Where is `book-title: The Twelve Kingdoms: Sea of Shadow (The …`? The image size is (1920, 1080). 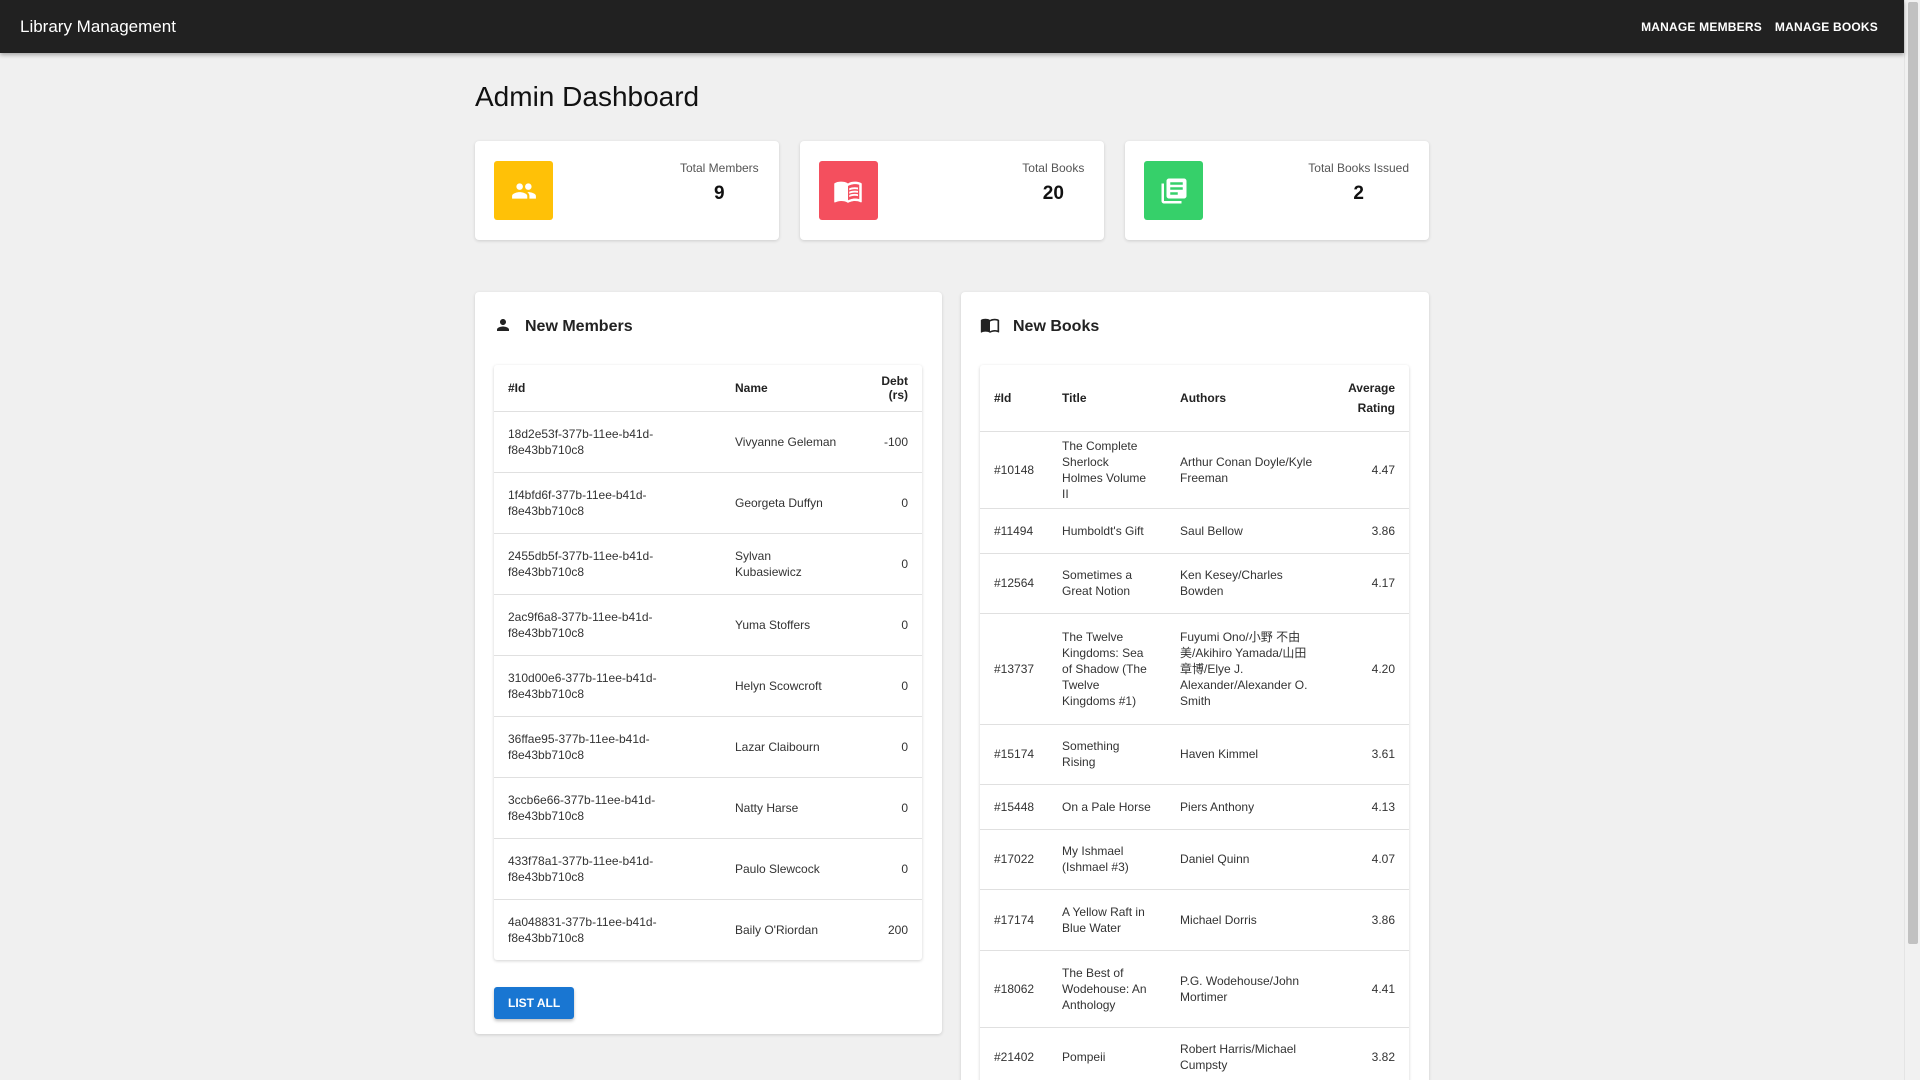 book-title: The Twelve Kingdoms: Sea of Shadow (The … is located at coordinates (1107, 669).